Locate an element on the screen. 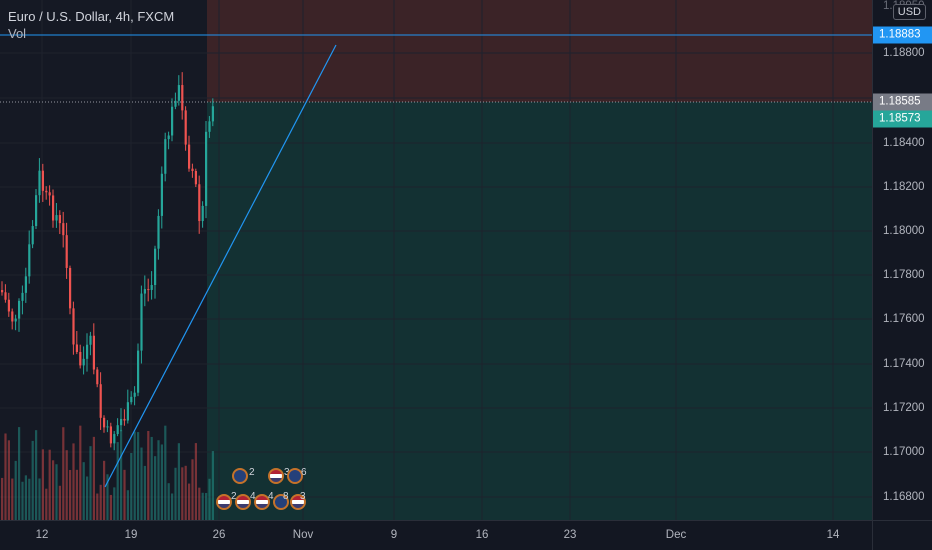 The height and width of the screenshot is (550, 932). time-scale: 12 19 26 Nov 9 16 23 Dec 14 is located at coordinates (436, 535).